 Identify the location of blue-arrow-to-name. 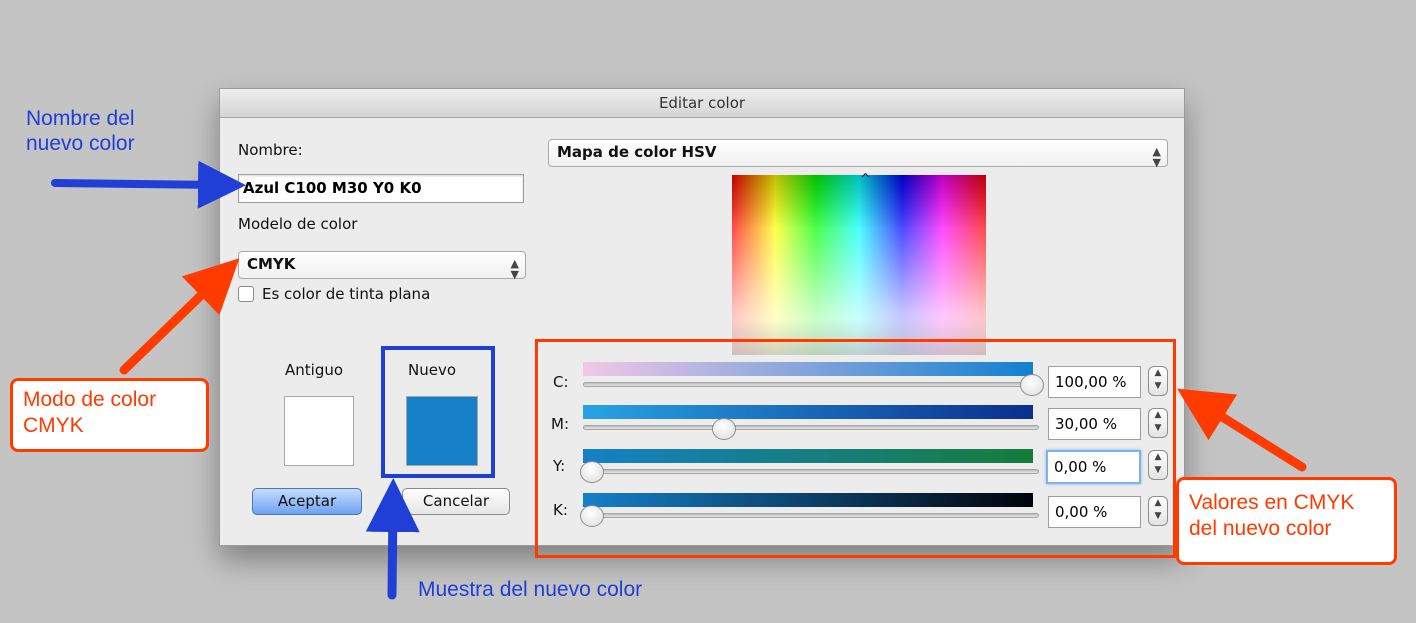
(148, 184).